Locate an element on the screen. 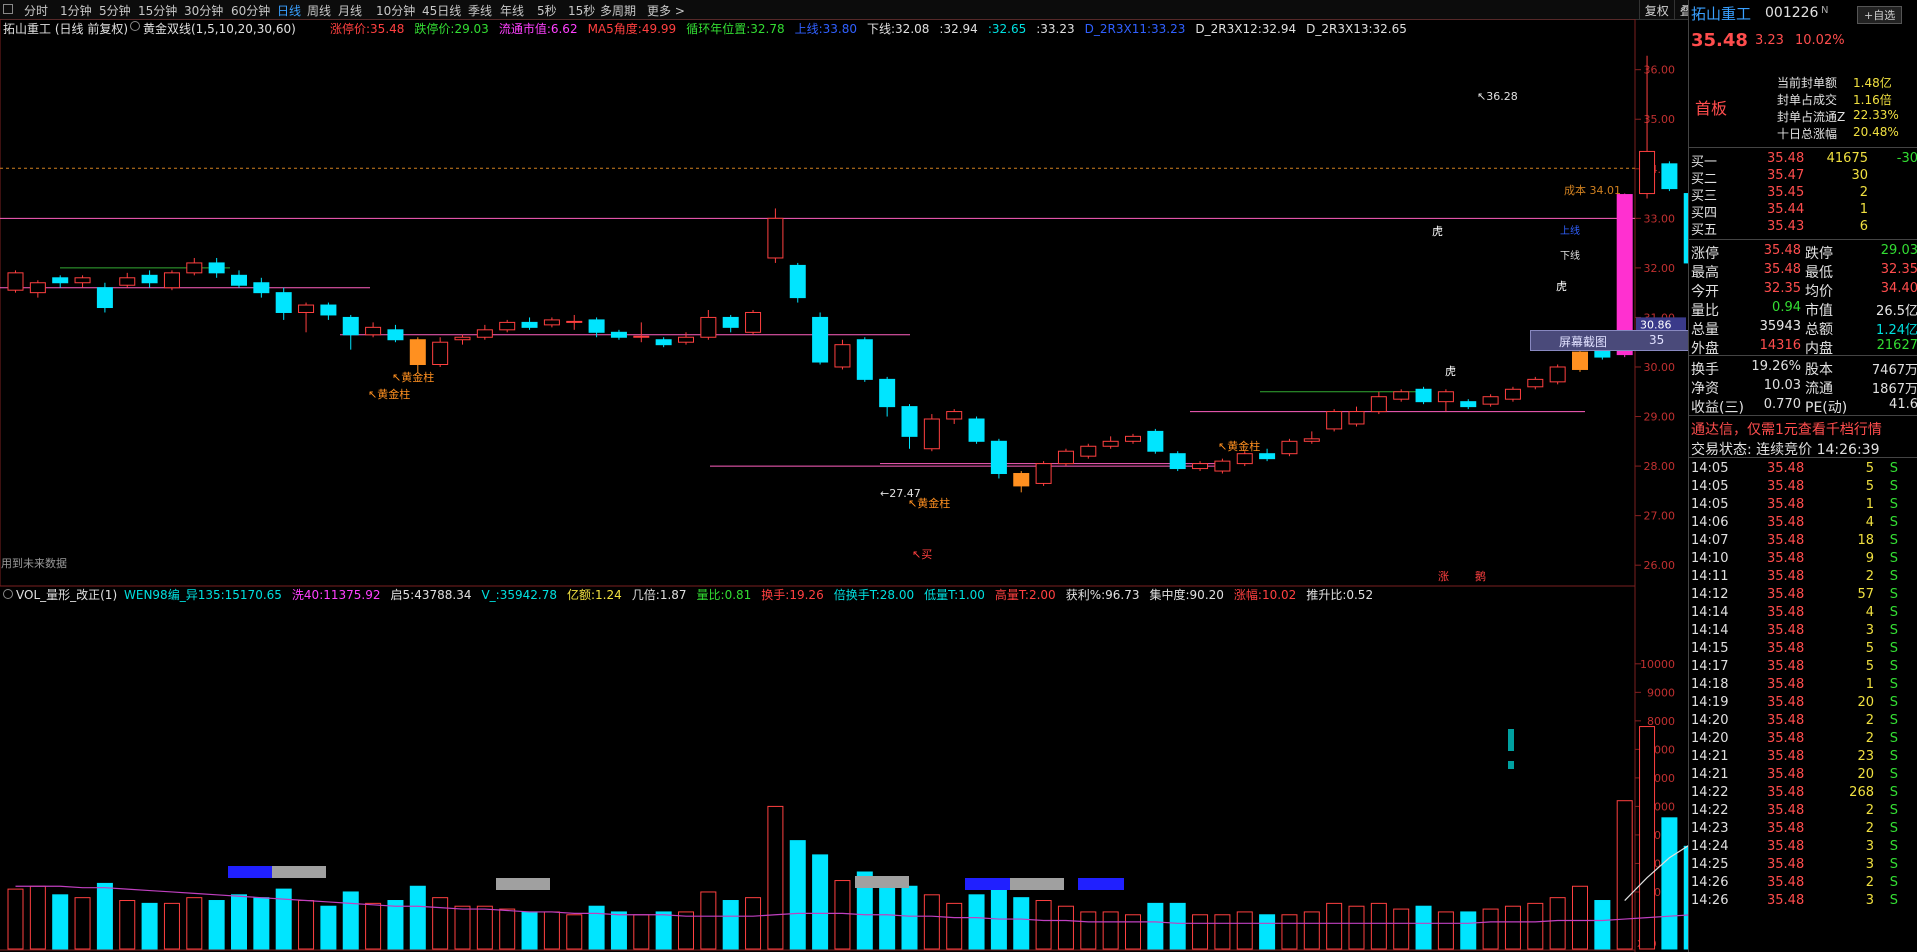 This screenshot has height=952, width=1917. bid-row: 买一 35.48 41675 -30 is located at coordinates (1803, 160).